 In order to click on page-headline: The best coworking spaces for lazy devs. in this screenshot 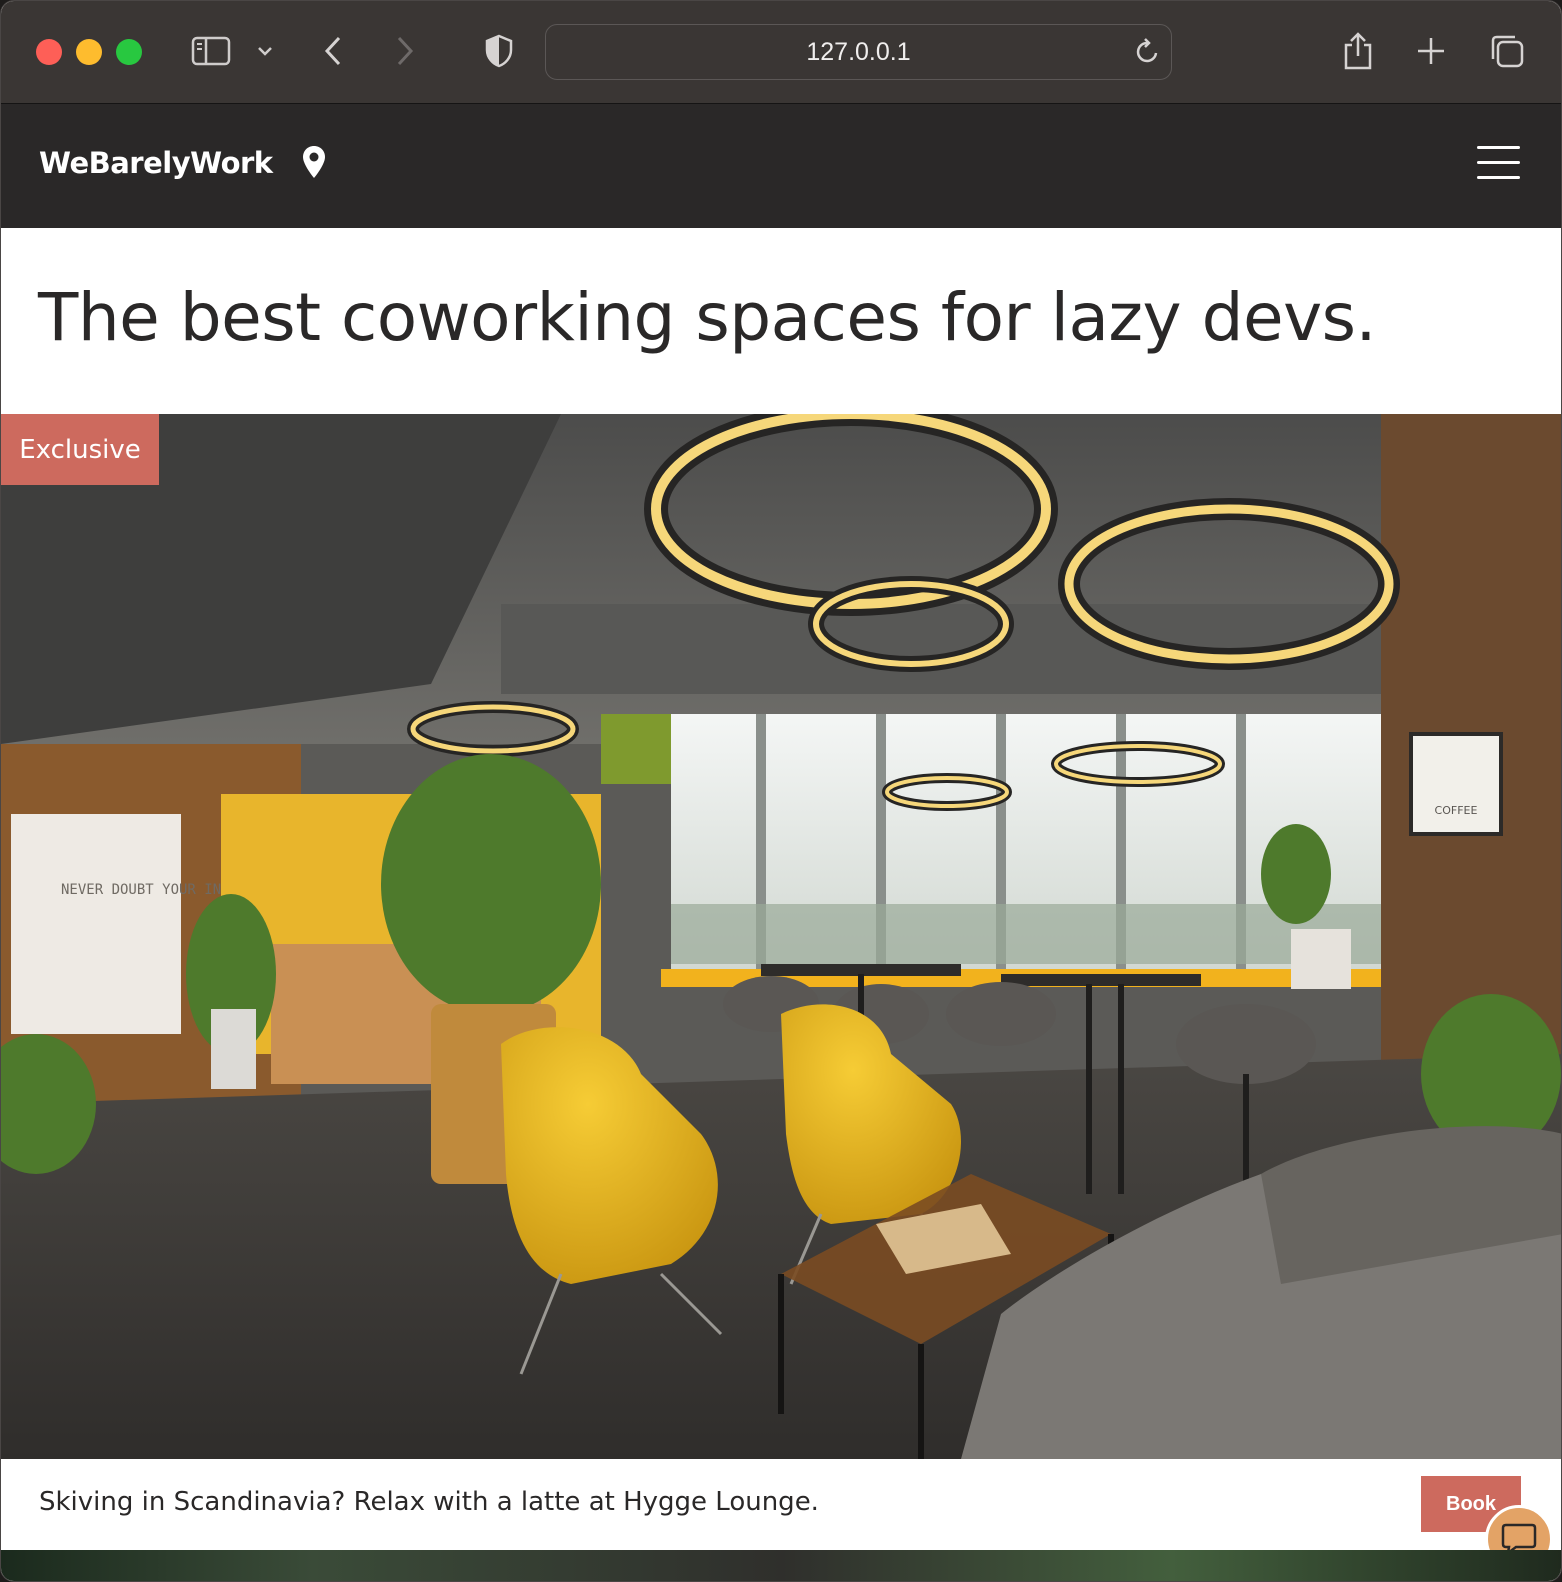, I will do `click(707, 317)`.